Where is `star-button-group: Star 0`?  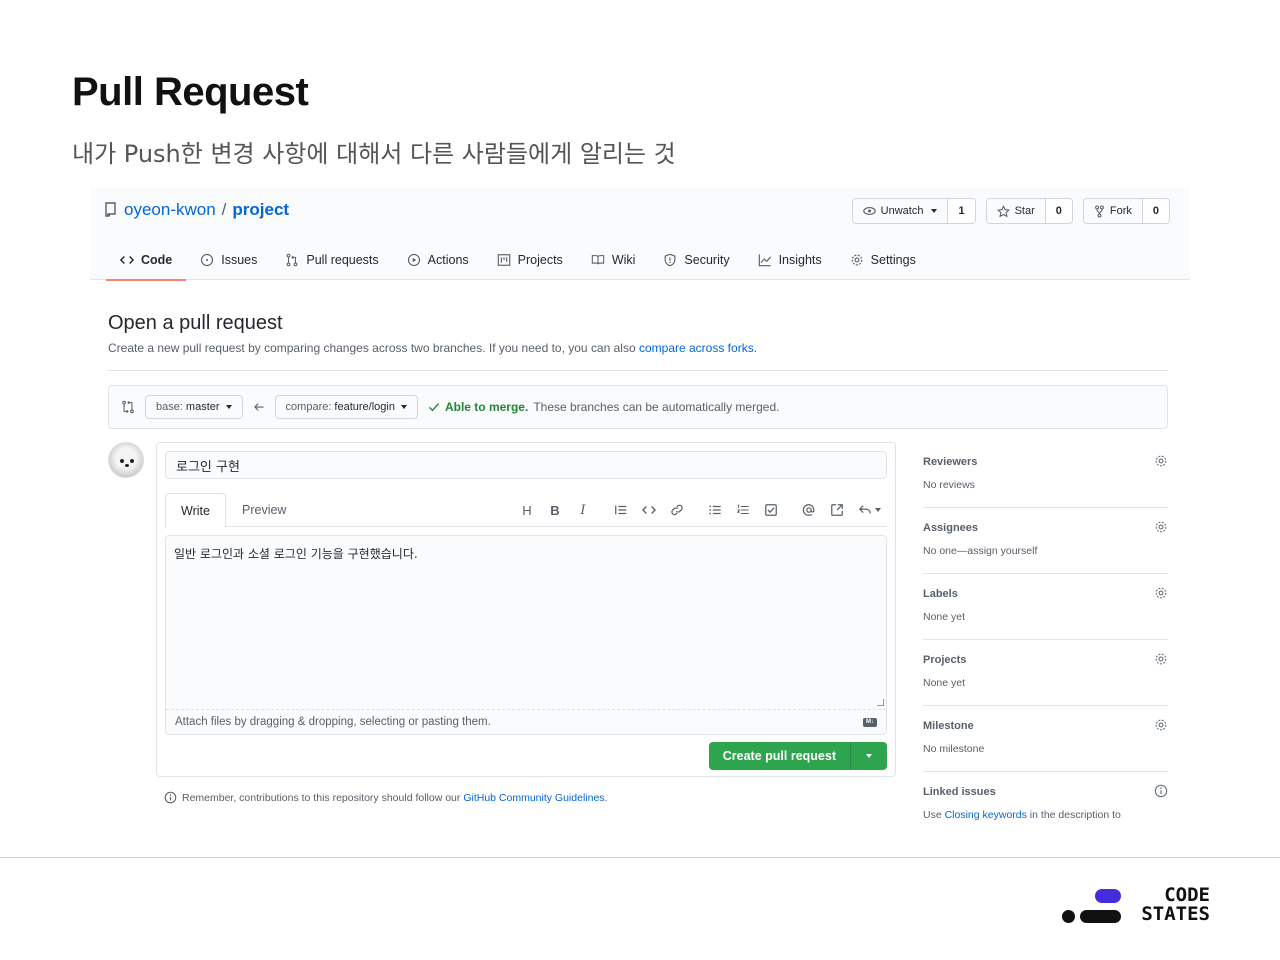 star-button-group: Star 0 is located at coordinates (1029, 211).